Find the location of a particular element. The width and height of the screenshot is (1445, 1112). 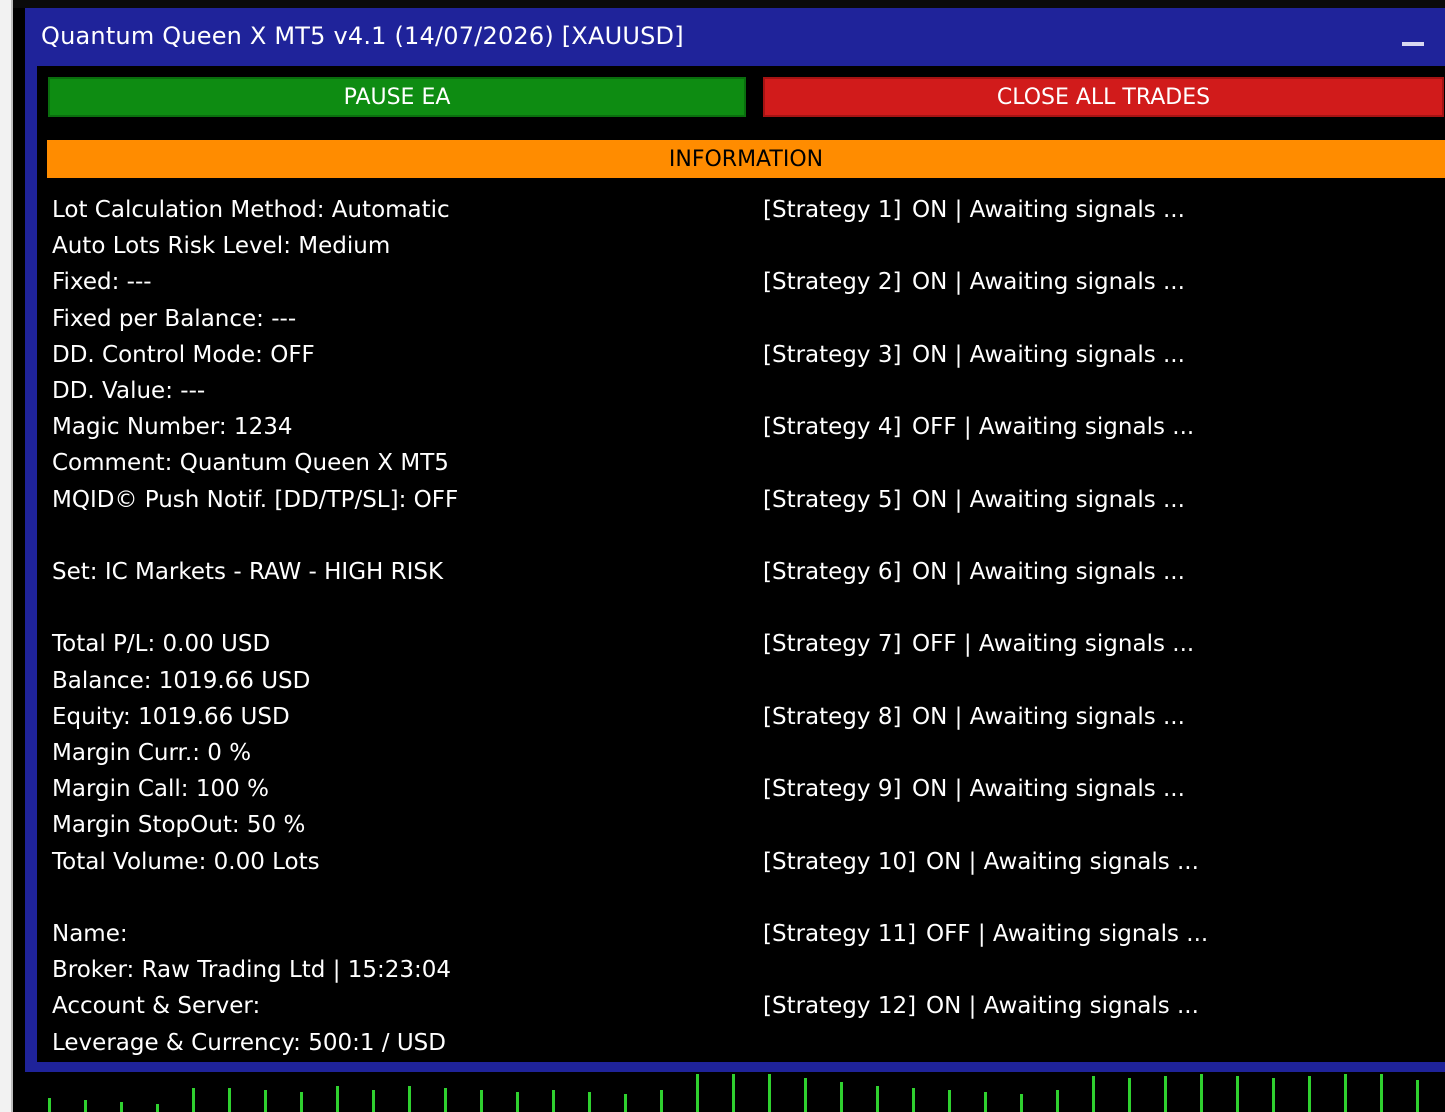

strategy-label: [Strategy 3] is located at coordinates (832, 354).